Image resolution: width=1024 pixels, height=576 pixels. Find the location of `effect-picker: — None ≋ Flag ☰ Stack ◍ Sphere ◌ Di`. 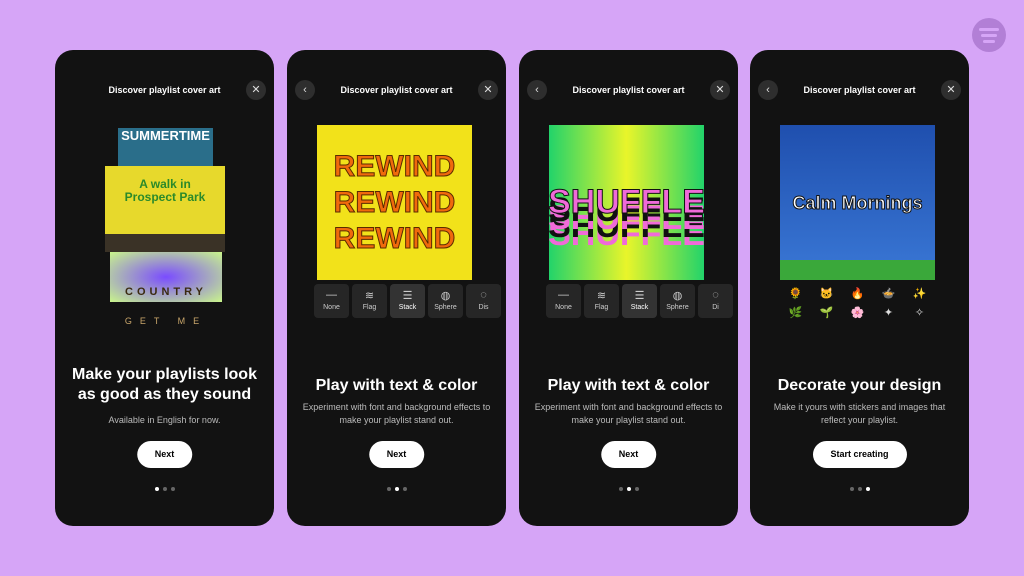

effect-picker: — None ≋ Flag ☰ Stack ◍ Sphere ◌ Di is located at coordinates (640, 301).